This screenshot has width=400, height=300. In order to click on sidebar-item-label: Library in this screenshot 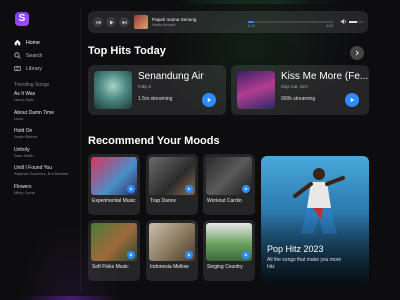, I will do `click(34, 68)`.